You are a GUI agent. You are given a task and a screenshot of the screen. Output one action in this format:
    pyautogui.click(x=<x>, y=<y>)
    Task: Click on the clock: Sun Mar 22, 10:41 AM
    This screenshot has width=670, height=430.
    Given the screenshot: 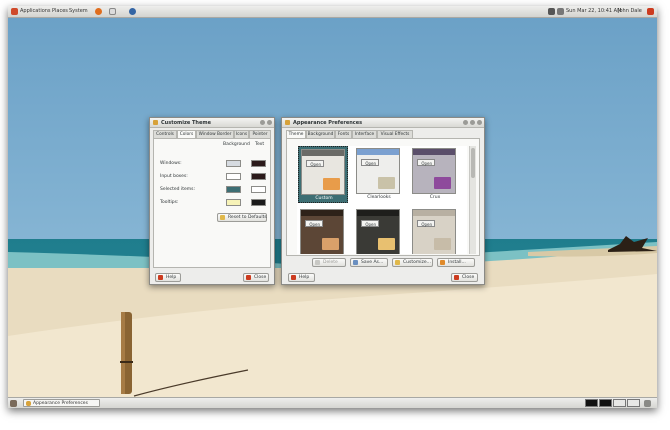 What is the action you would take?
    pyautogui.click(x=593, y=11)
    